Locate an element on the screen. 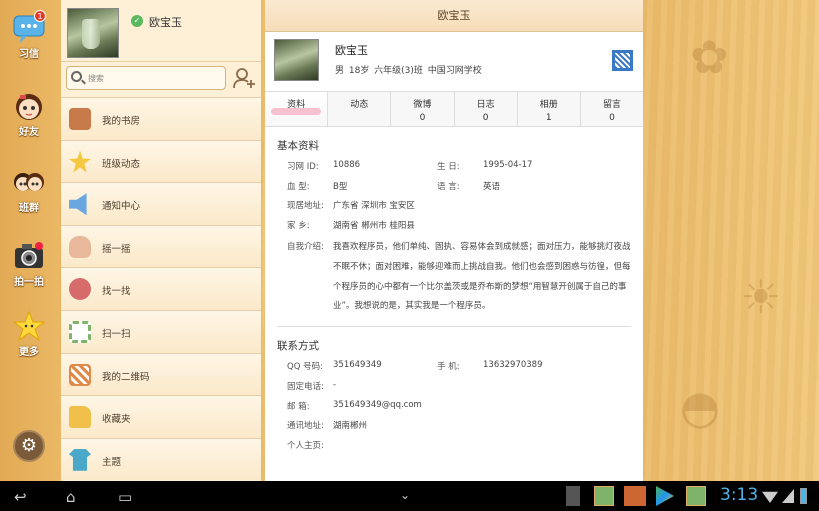 This screenshot has height=511, width=819. sidebar-item-favorites: 收藏夹 is located at coordinates (161, 416).